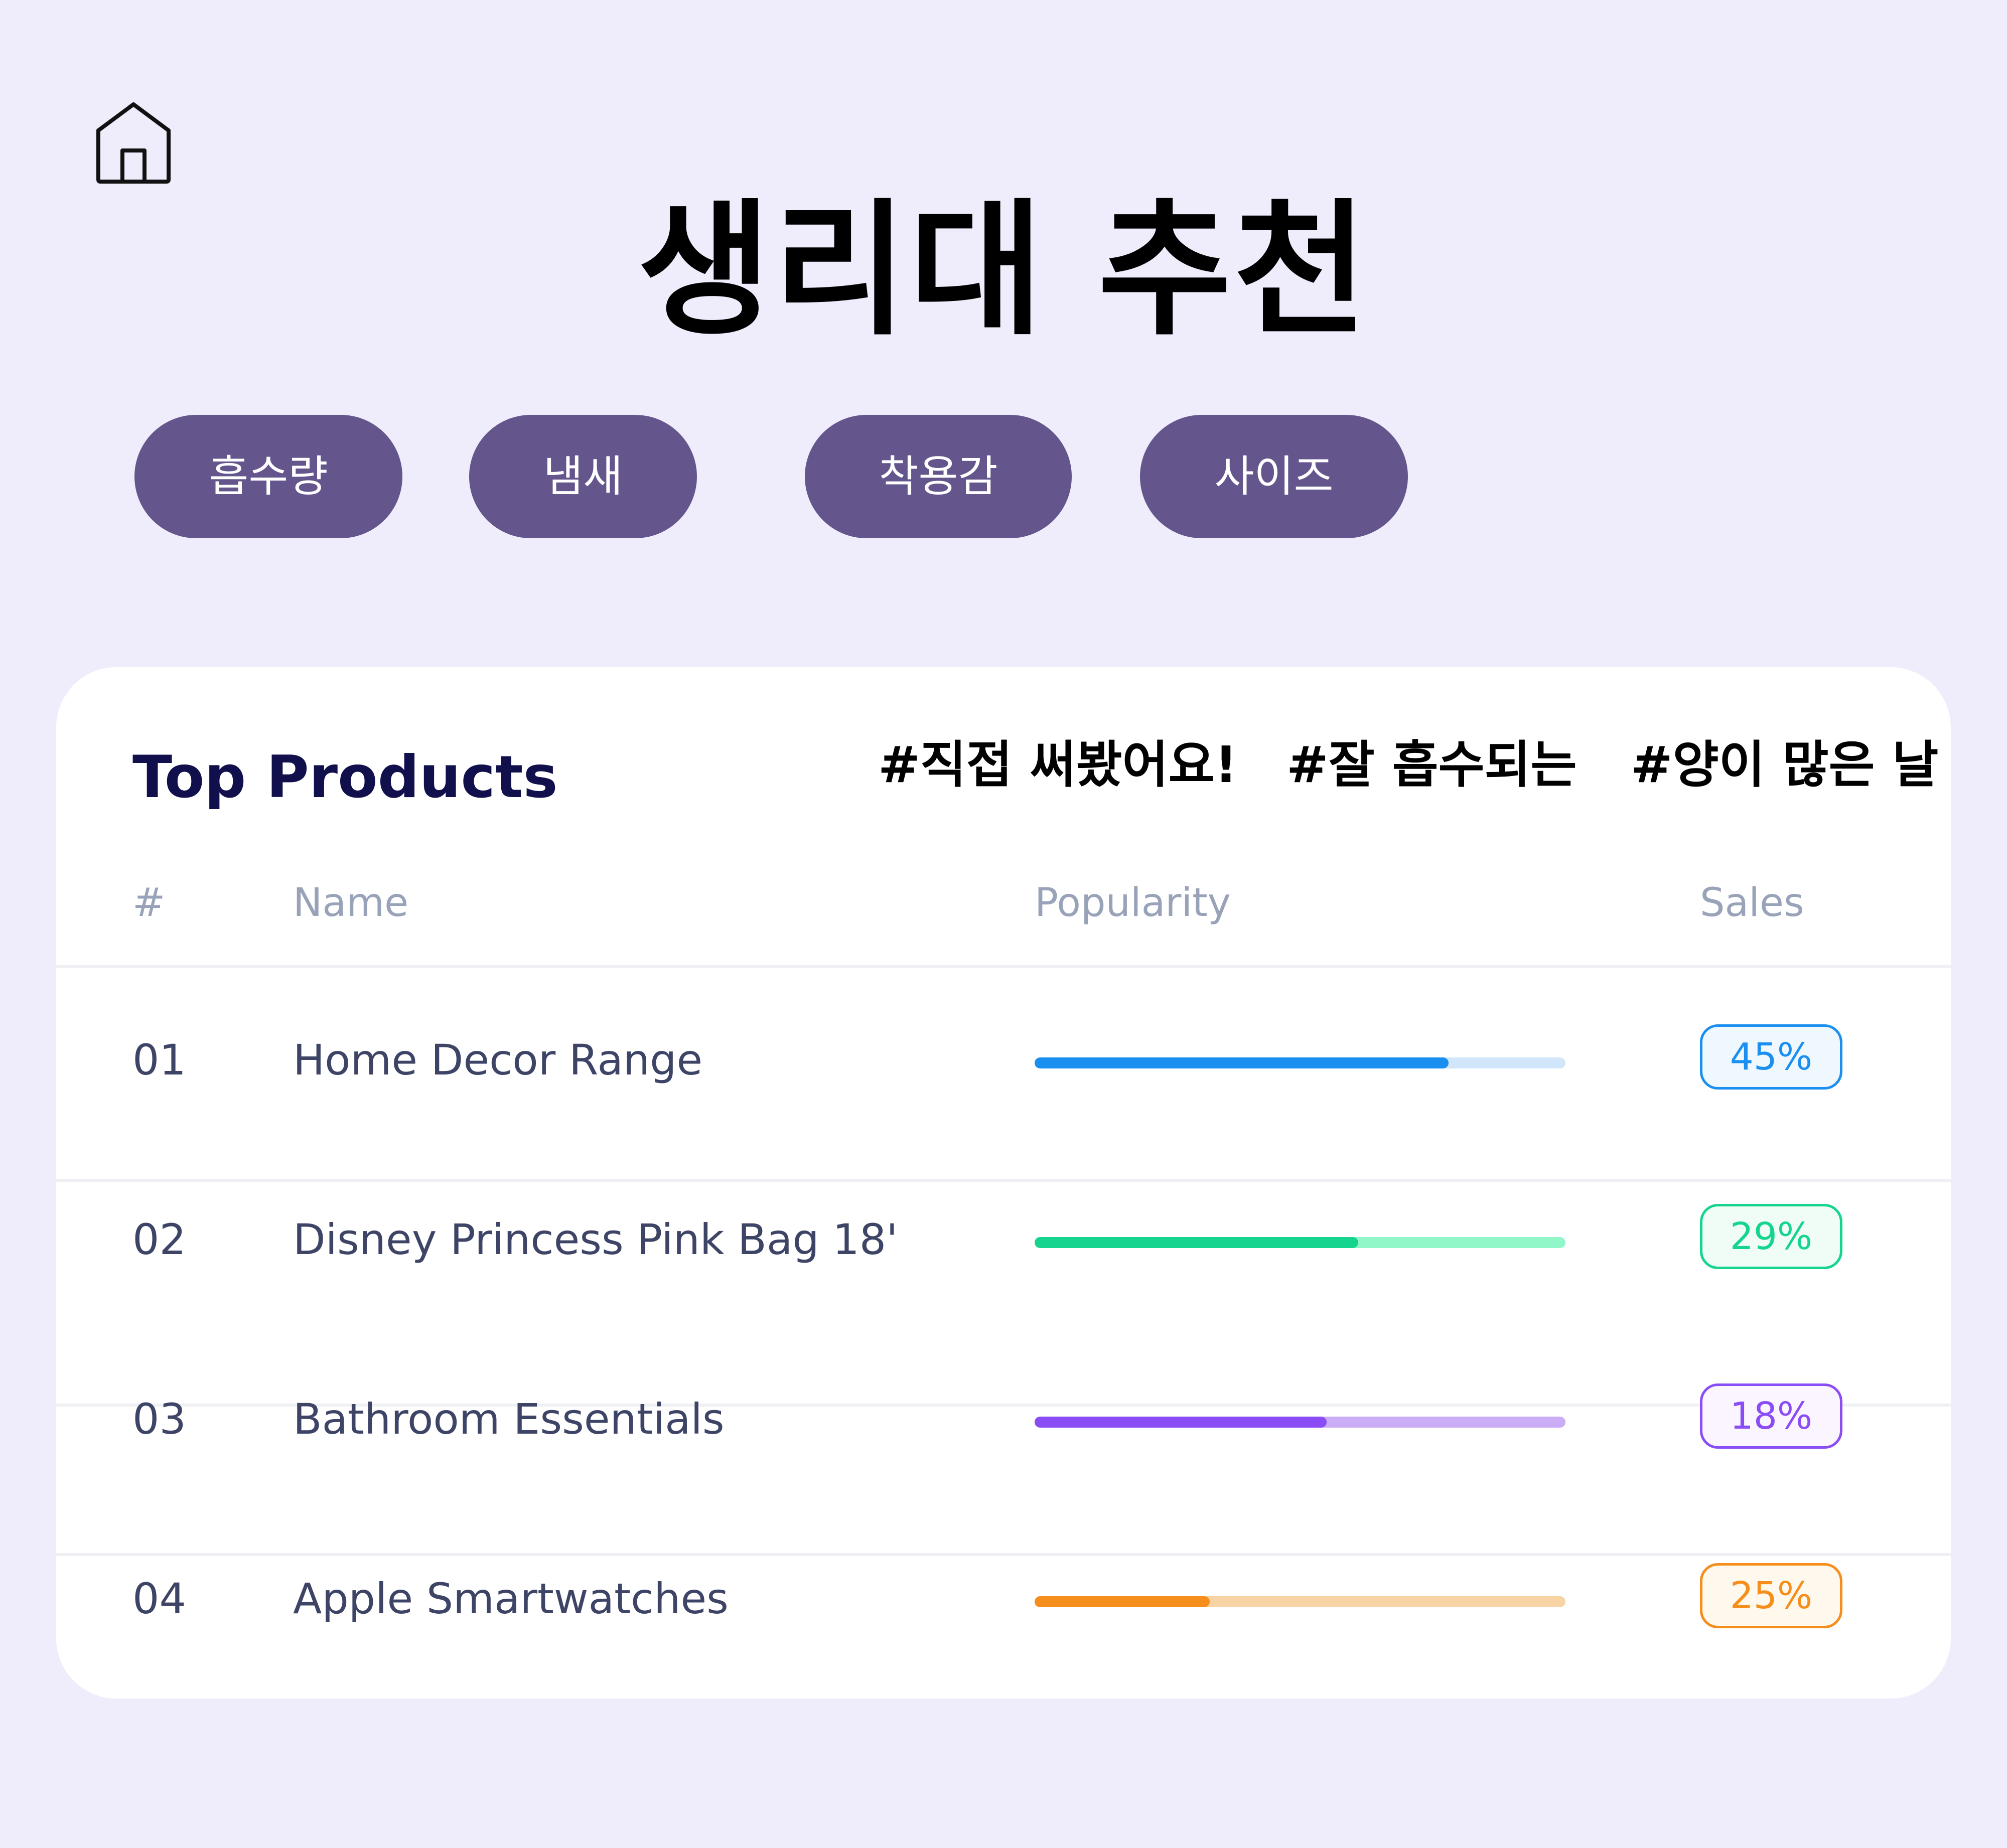 This screenshot has width=2007, height=1848. I want to click on table-row: 02 Disney Princess Pink Bag 18' 29%, so click(1004, 1243).